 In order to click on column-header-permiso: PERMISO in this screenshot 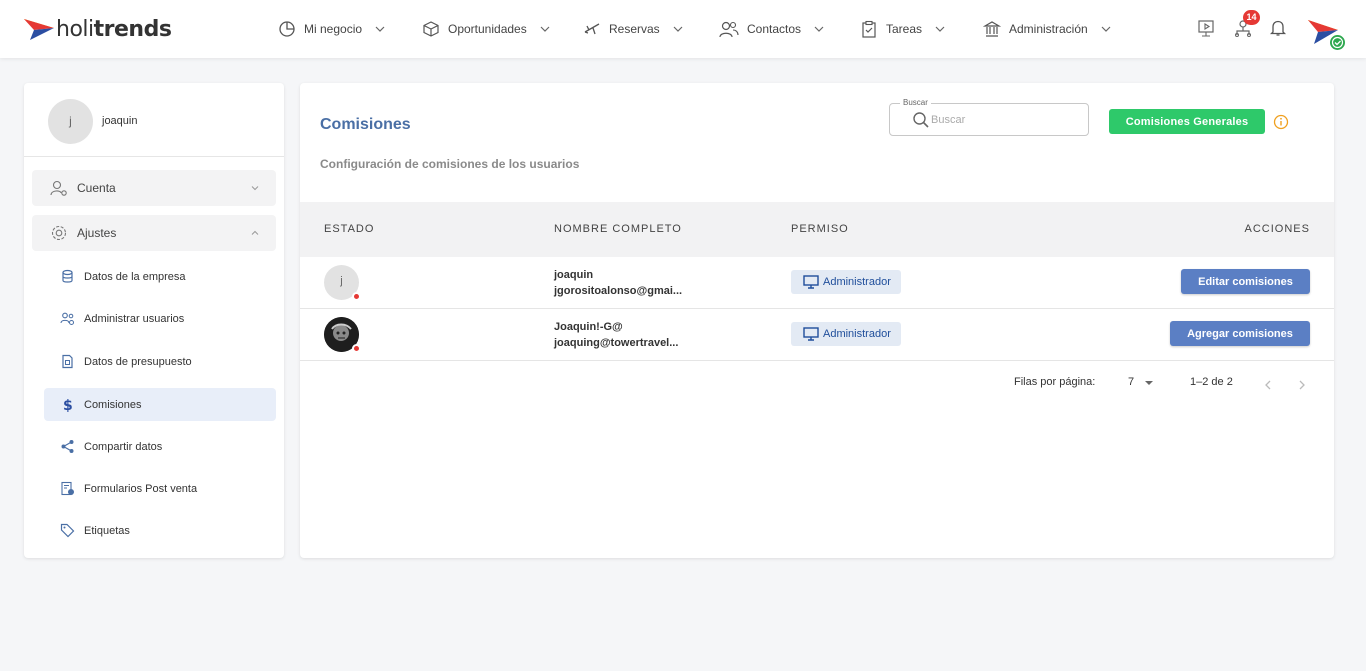, I will do `click(820, 229)`.